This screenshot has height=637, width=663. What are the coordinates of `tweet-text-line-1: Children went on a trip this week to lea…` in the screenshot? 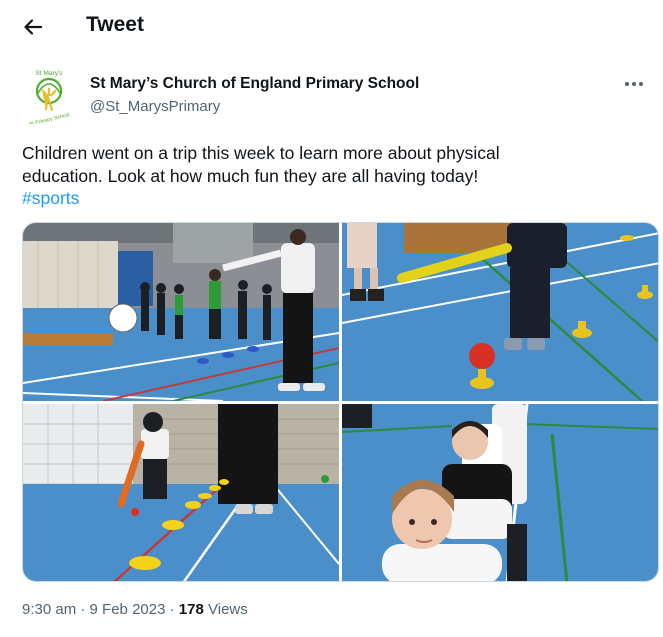 It's located at (261, 153).